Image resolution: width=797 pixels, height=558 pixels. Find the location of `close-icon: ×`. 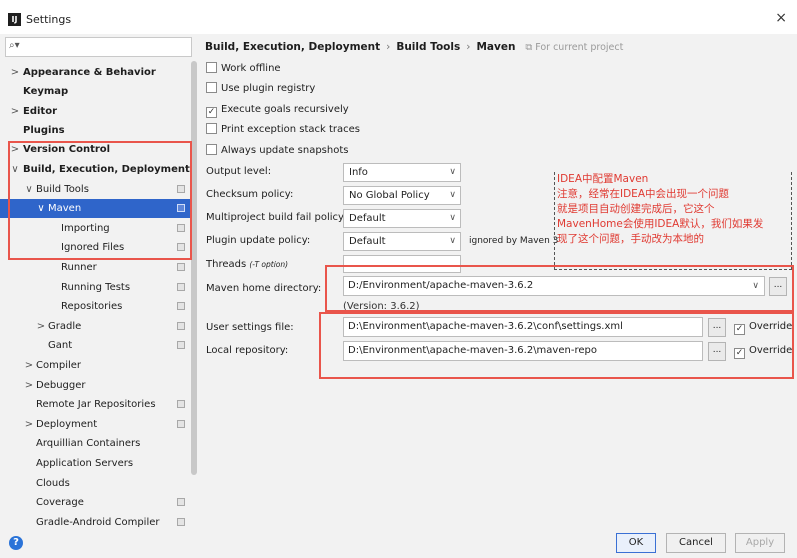

close-icon: × is located at coordinates (781, 18).